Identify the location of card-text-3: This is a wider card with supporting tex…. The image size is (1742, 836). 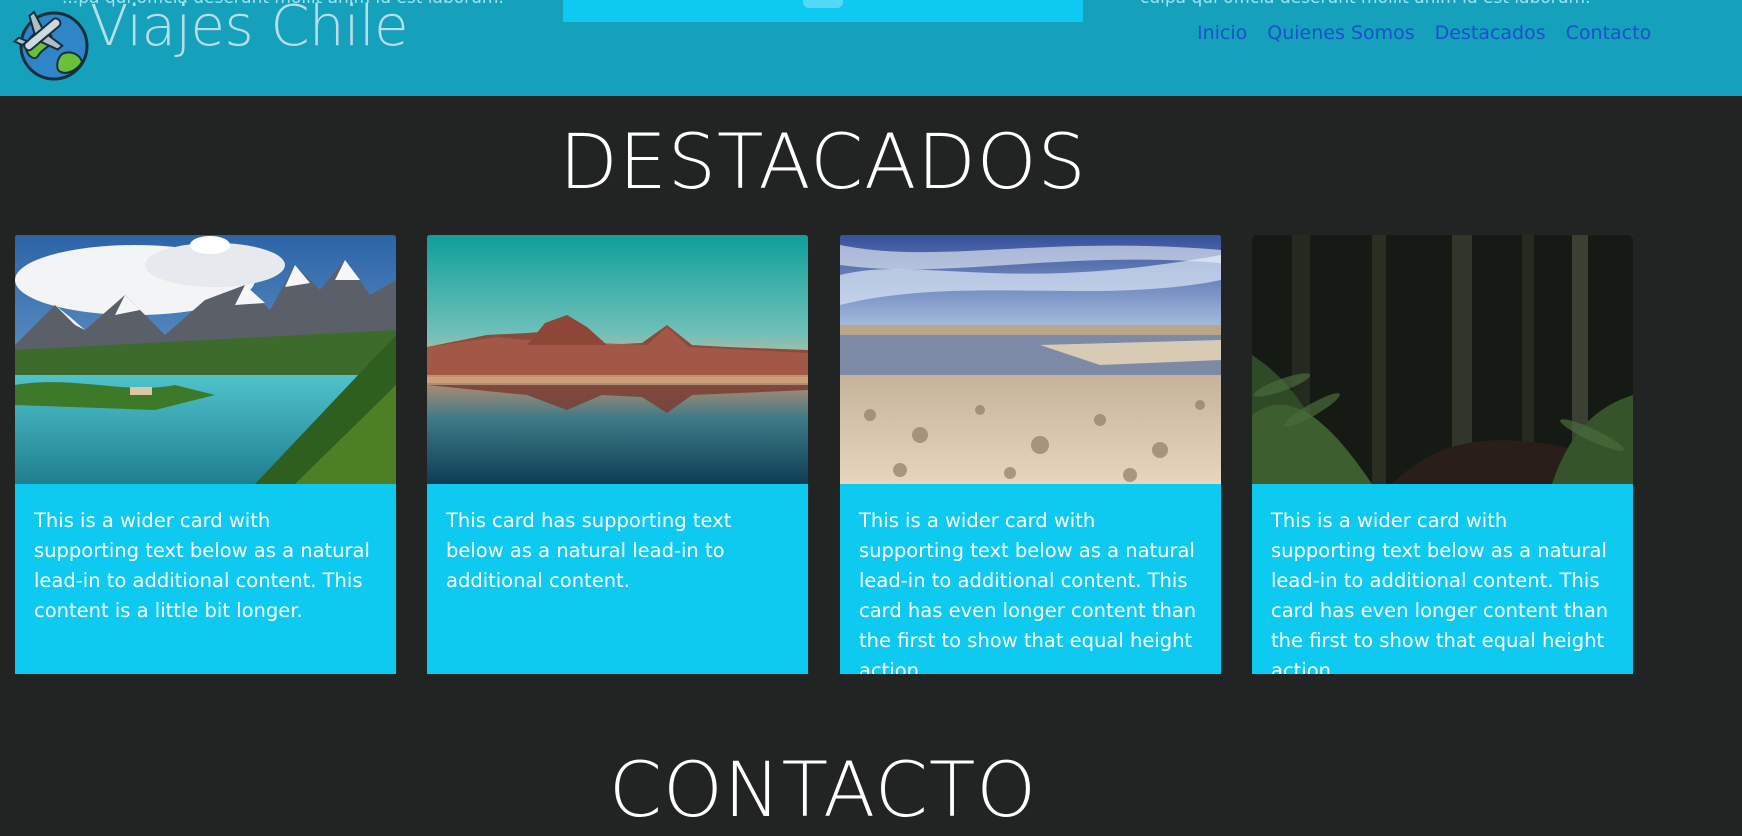
(1028, 591).